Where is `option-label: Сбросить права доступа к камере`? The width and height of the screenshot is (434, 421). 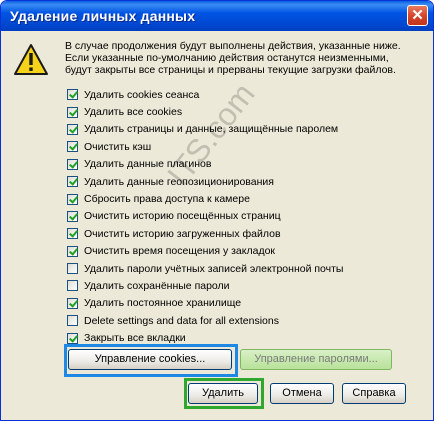
option-label: Сбросить права доступа к камере is located at coordinates (167, 199).